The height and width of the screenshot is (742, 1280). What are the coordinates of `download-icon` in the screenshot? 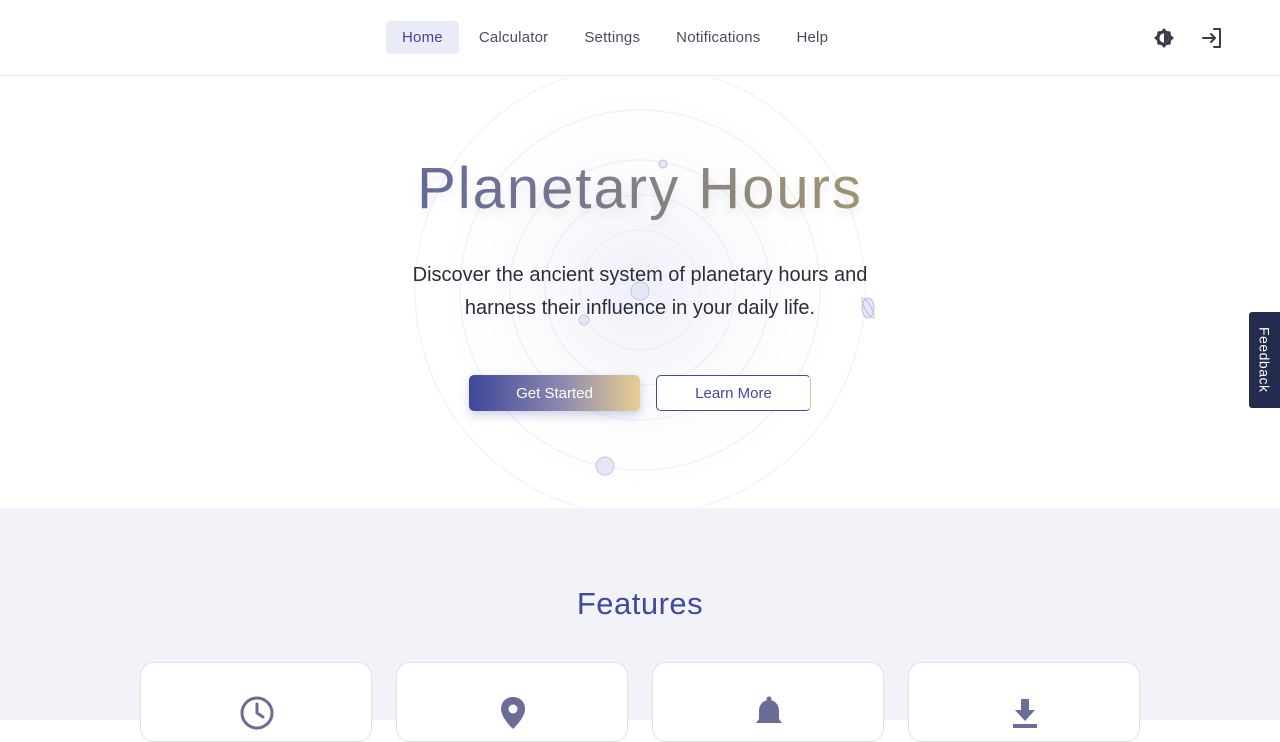 It's located at (1025, 715).